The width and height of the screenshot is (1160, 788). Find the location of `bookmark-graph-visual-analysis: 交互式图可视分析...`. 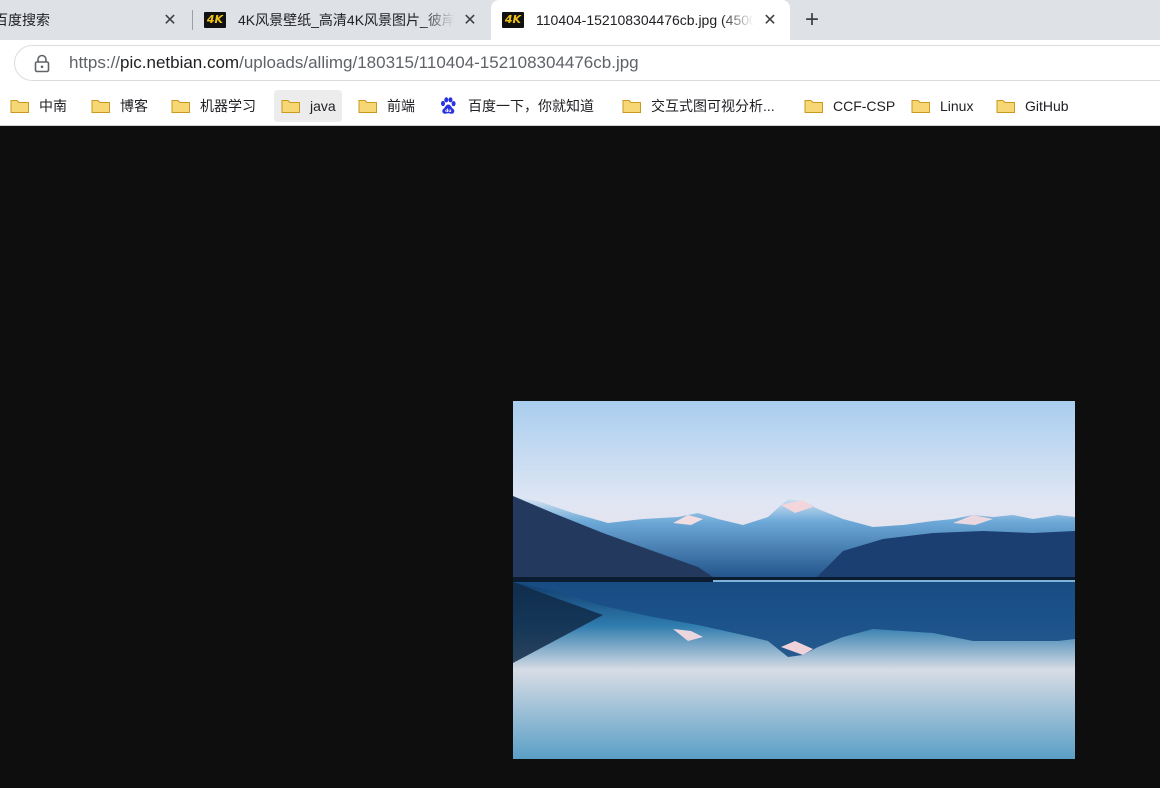

bookmark-graph-visual-analysis: 交互式图可视分析... is located at coordinates (698, 106).